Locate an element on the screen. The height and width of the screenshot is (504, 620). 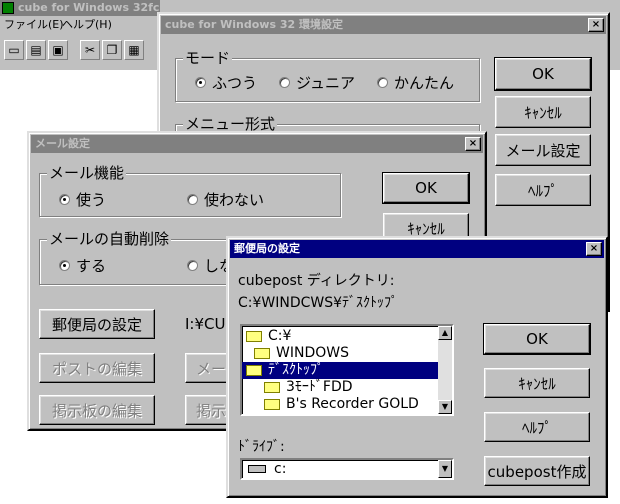
open-folder-icon: ▤ is located at coordinates (36, 50).